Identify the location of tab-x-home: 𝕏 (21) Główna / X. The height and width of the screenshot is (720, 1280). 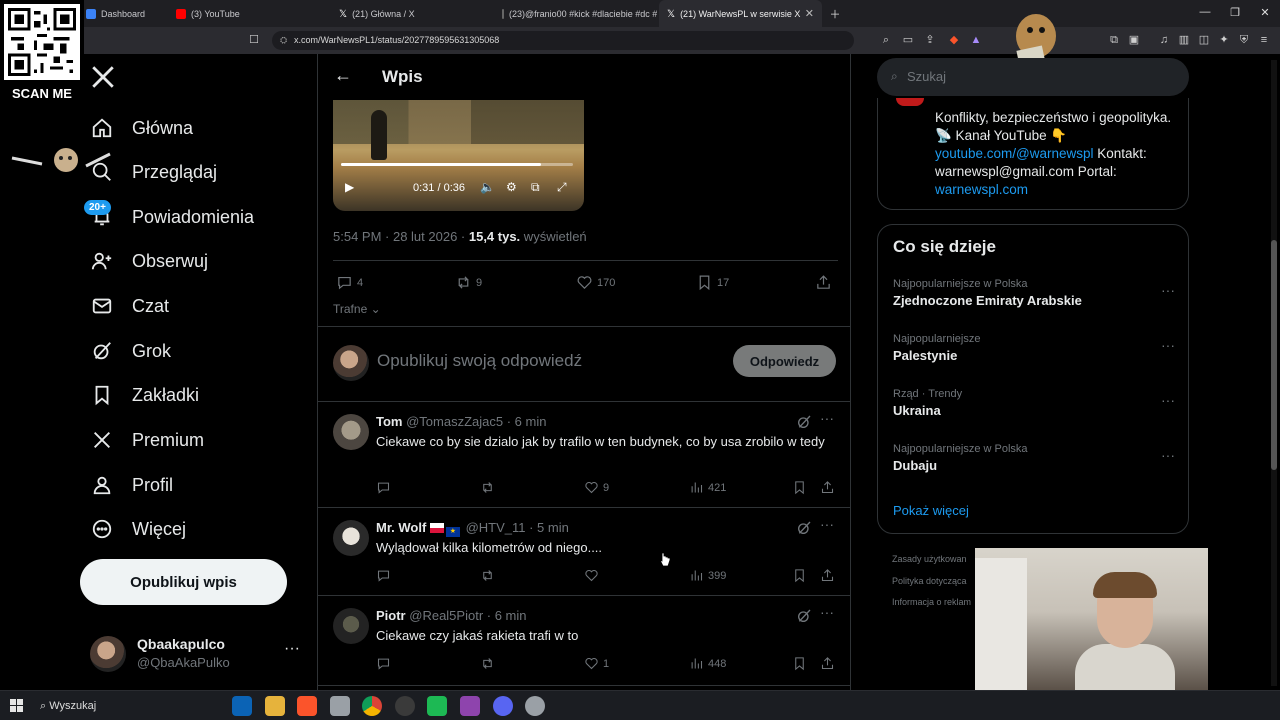
(412, 13).